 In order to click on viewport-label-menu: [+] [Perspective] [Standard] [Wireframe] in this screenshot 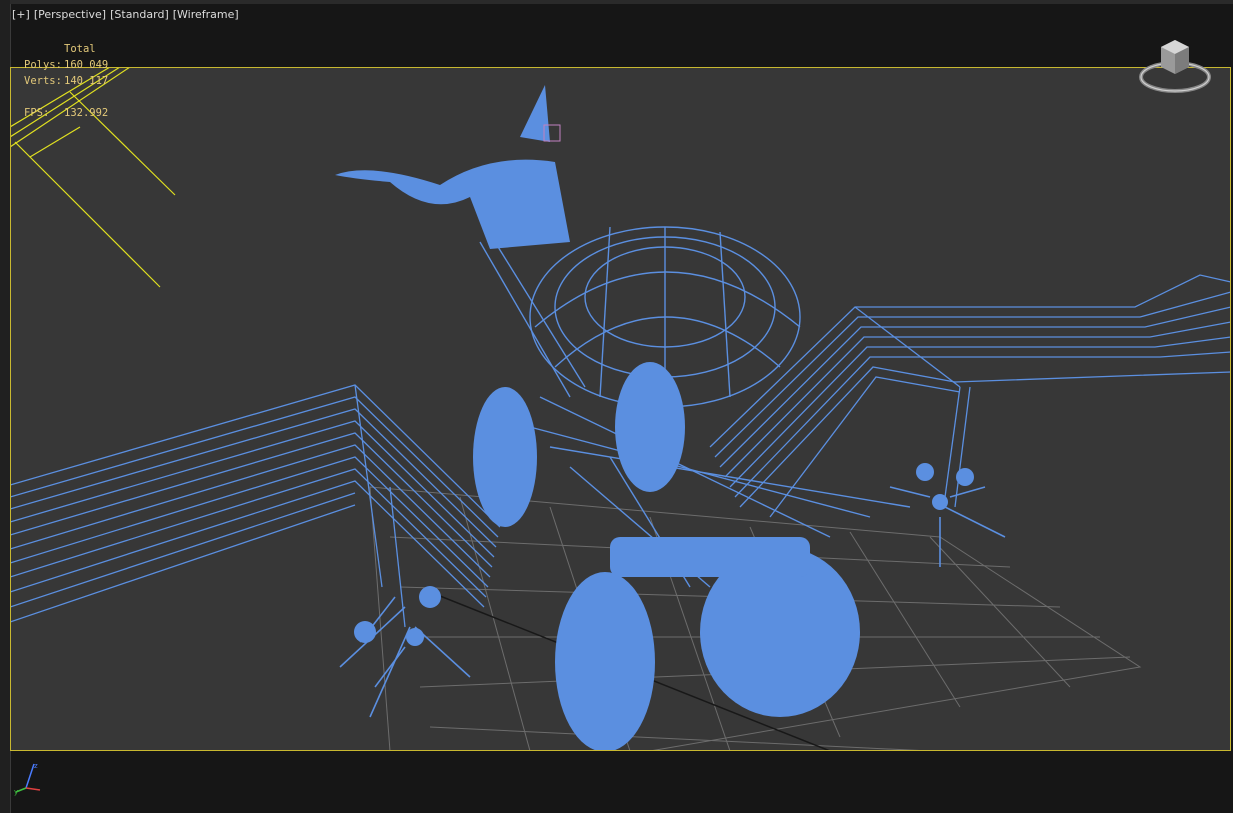, I will do `click(125, 14)`.